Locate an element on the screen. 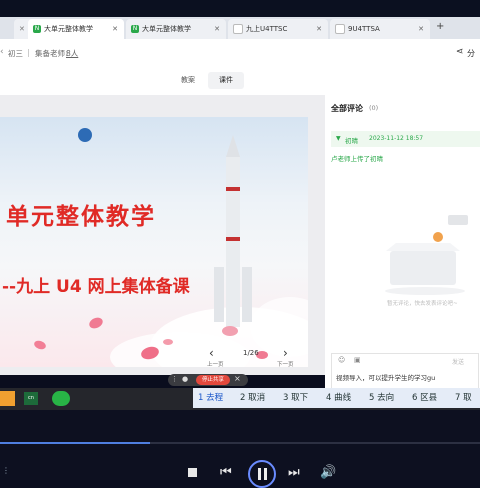 This screenshot has height=488, width=480. browser-tab-3: 九上U4TTSC ✕ is located at coordinates (278, 29).